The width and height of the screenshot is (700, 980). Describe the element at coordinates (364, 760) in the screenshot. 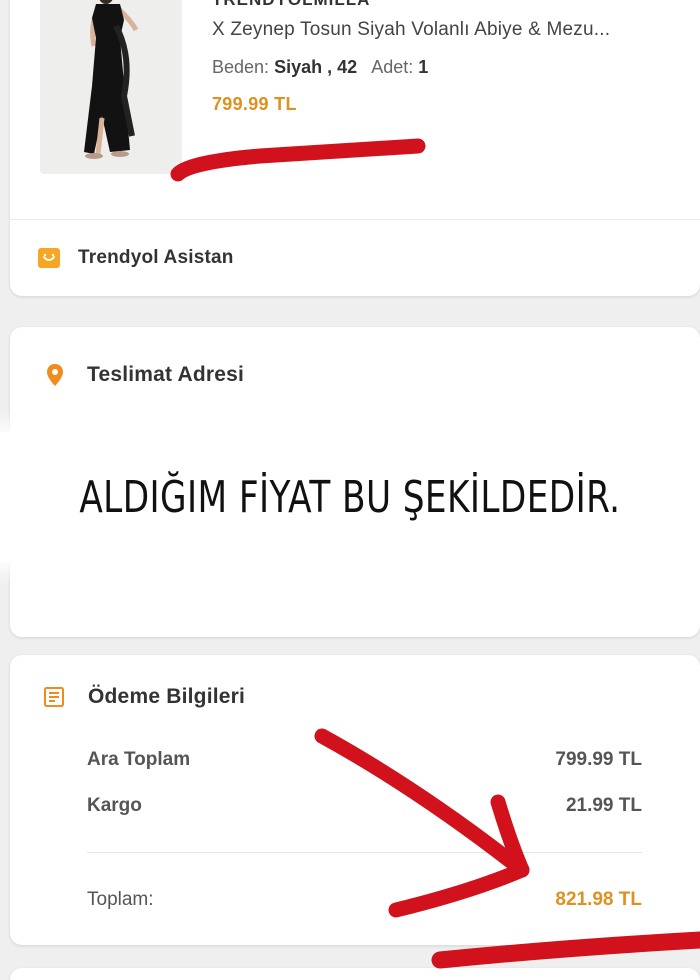

I see `subtotal-row: Ara Toplam 799.99 TL` at that location.